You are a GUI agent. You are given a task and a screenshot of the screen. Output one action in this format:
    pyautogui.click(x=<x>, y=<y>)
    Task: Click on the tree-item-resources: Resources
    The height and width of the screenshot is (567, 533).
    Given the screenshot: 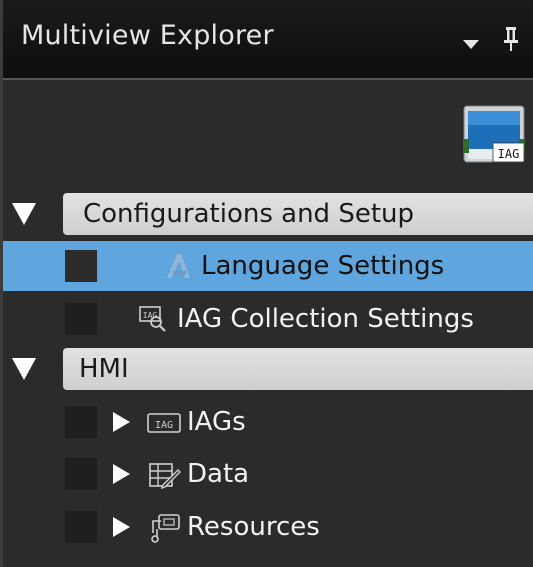 What is the action you would take?
    pyautogui.click(x=268, y=527)
    